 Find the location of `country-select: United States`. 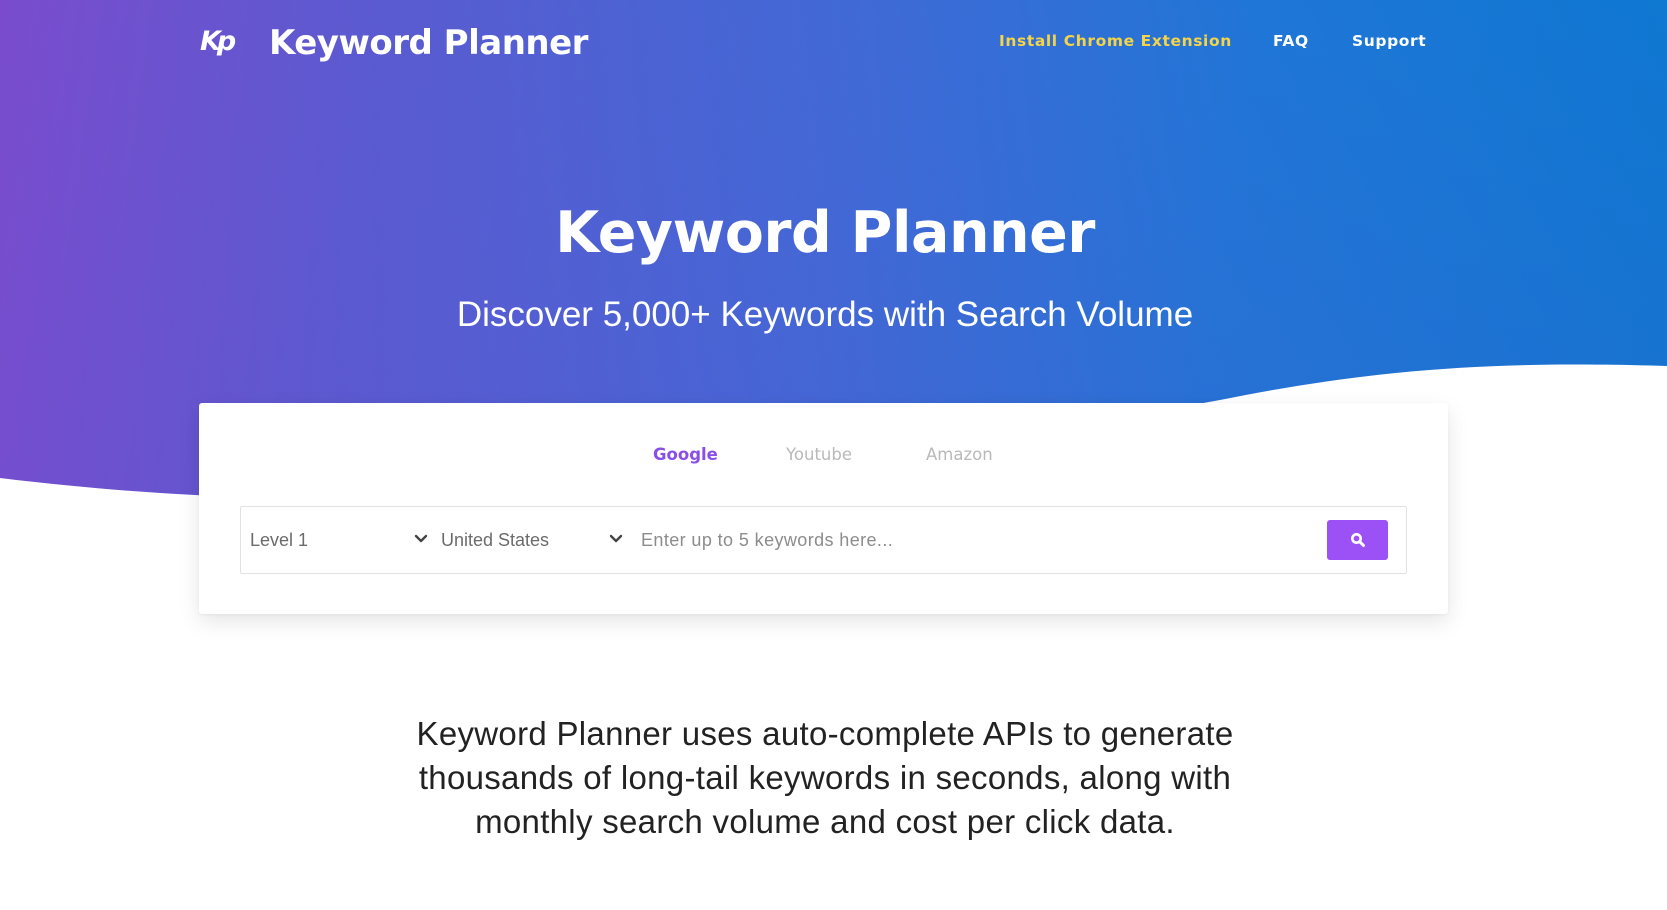

country-select: United States is located at coordinates (532, 540).